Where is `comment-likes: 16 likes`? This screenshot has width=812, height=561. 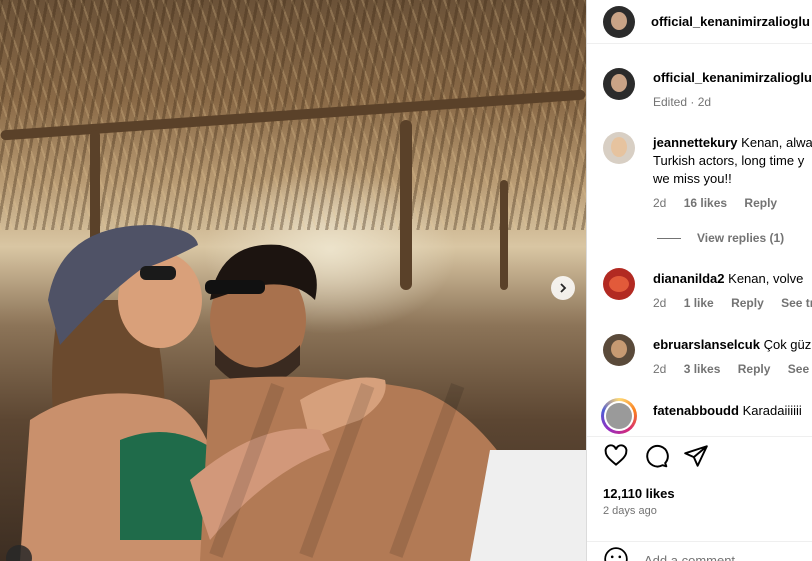
comment-likes: 16 likes is located at coordinates (705, 203).